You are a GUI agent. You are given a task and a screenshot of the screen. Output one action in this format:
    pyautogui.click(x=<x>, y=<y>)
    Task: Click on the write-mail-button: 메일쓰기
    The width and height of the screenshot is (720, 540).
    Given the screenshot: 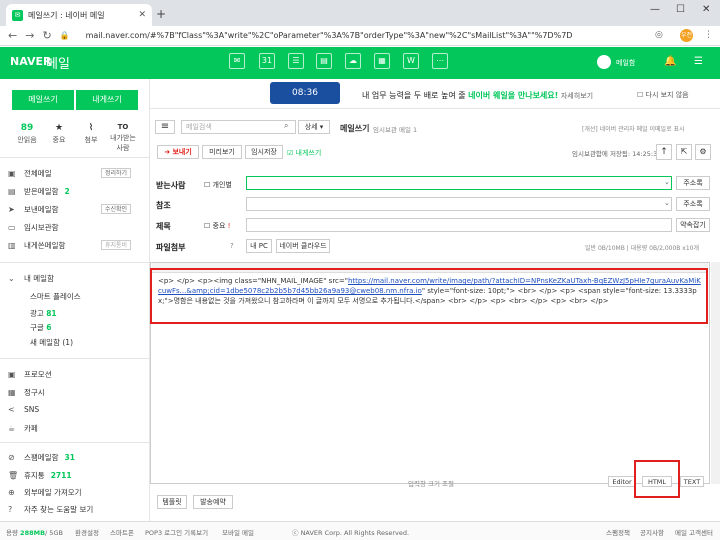 What is the action you would take?
    pyautogui.click(x=43, y=100)
    